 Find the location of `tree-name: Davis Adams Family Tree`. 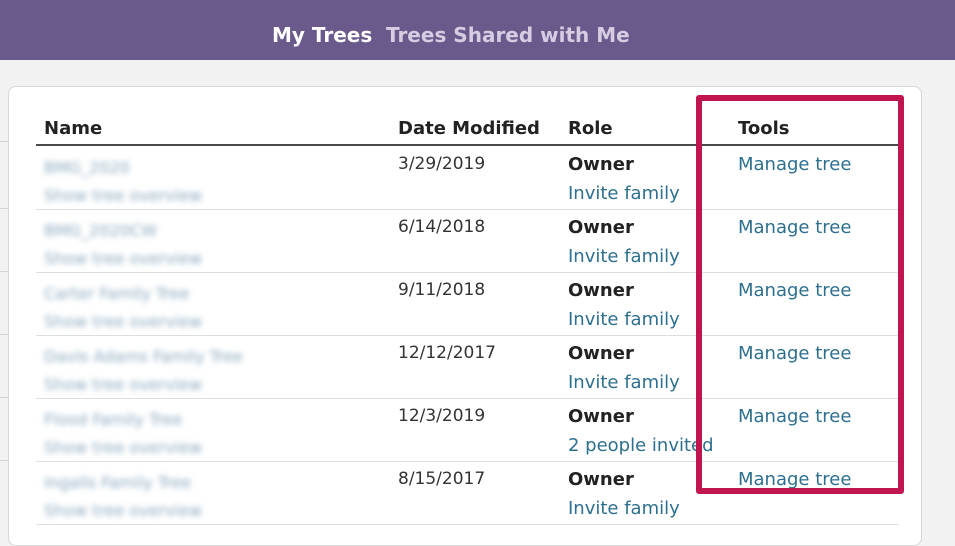

tree-name: Davis Adams Family Tree is located at coordinates (143, 357).